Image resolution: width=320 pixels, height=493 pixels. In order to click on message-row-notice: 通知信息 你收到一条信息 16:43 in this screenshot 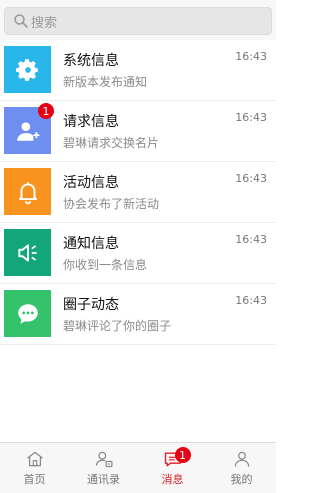, I will do `click(138, 253)`.